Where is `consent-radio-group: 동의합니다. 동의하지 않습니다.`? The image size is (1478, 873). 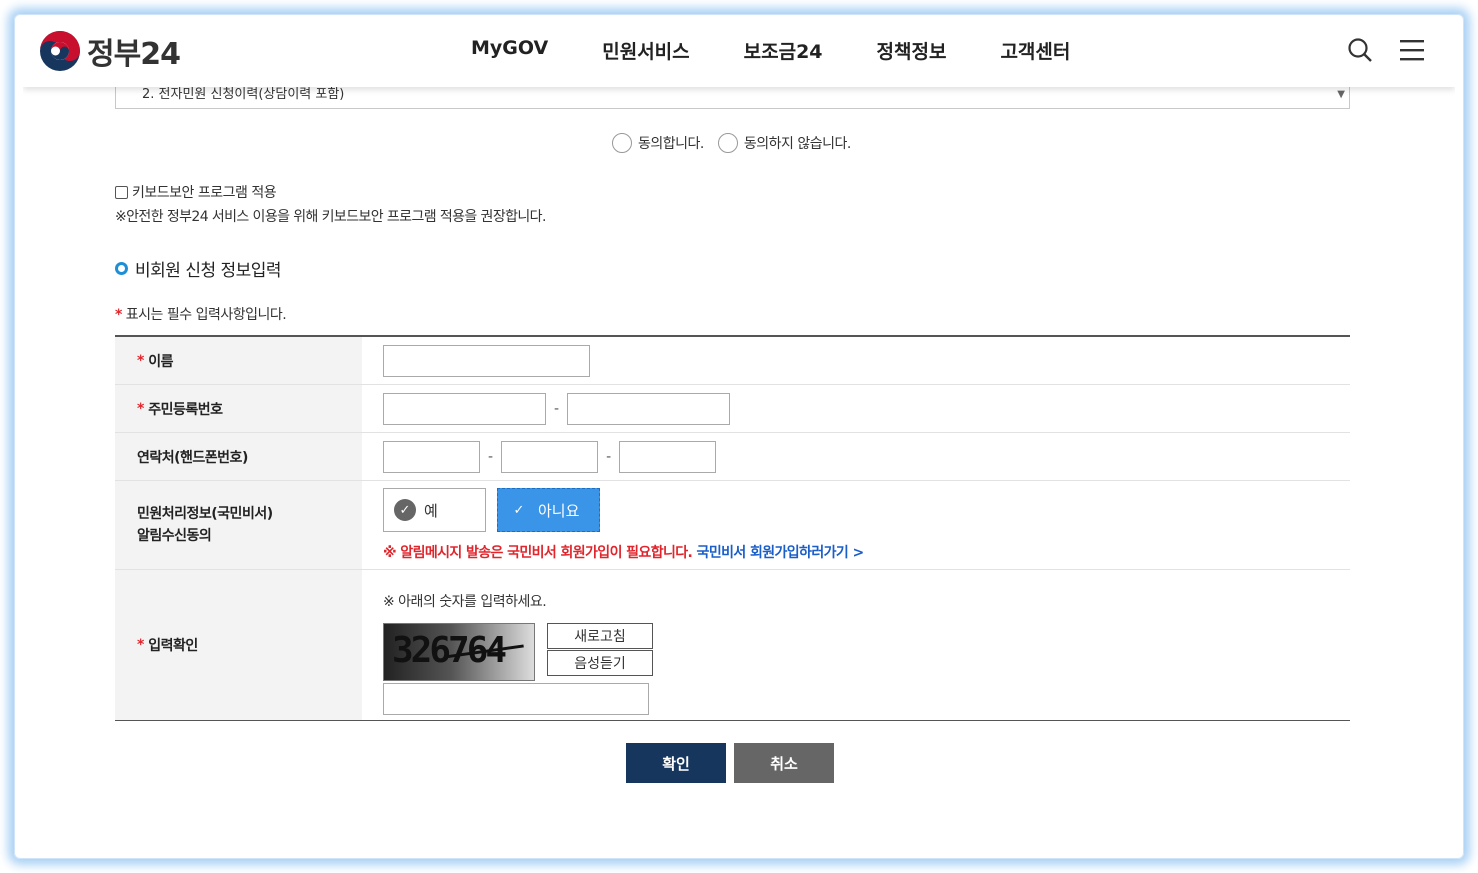 consent-radio-group: 동의합니다. 동의하지 않습니다. is located at coordinates (738, 143).